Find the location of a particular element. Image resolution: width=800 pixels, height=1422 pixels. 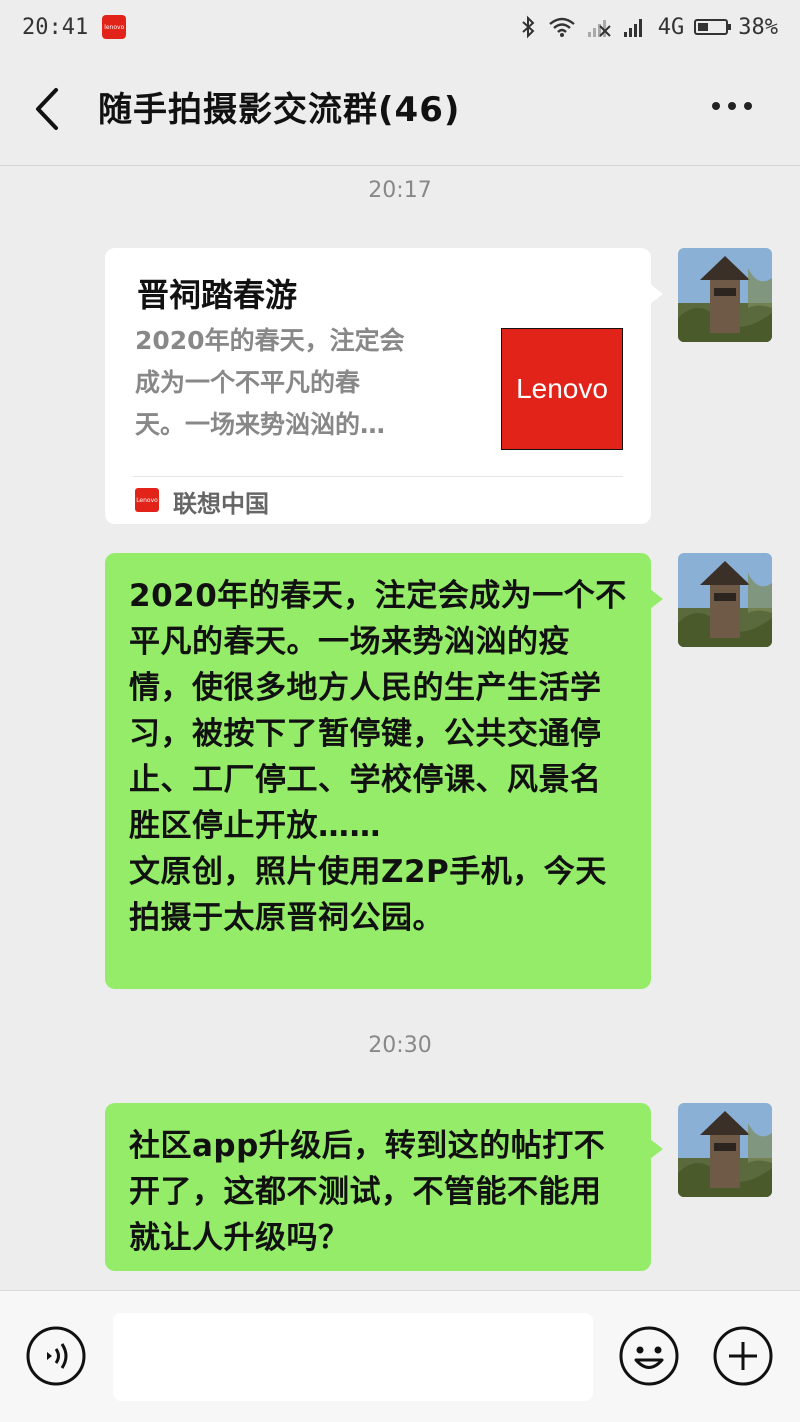

divider is located at coordinates (378, 476).